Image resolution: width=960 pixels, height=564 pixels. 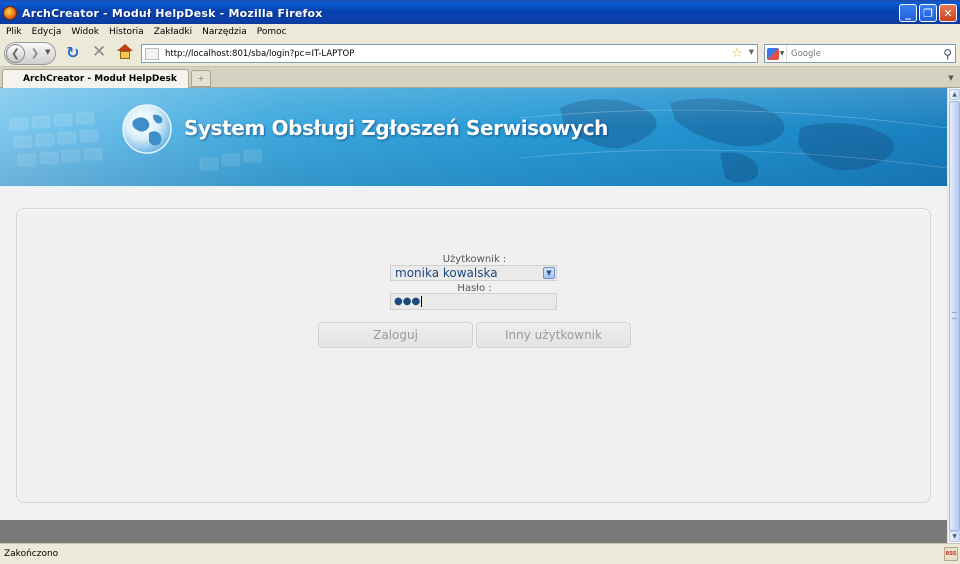 What do you see at coordinates (173, 32) in the screenshot?
I see `menu-bookmarks: Zakładki` at bounding box center [173, 32].